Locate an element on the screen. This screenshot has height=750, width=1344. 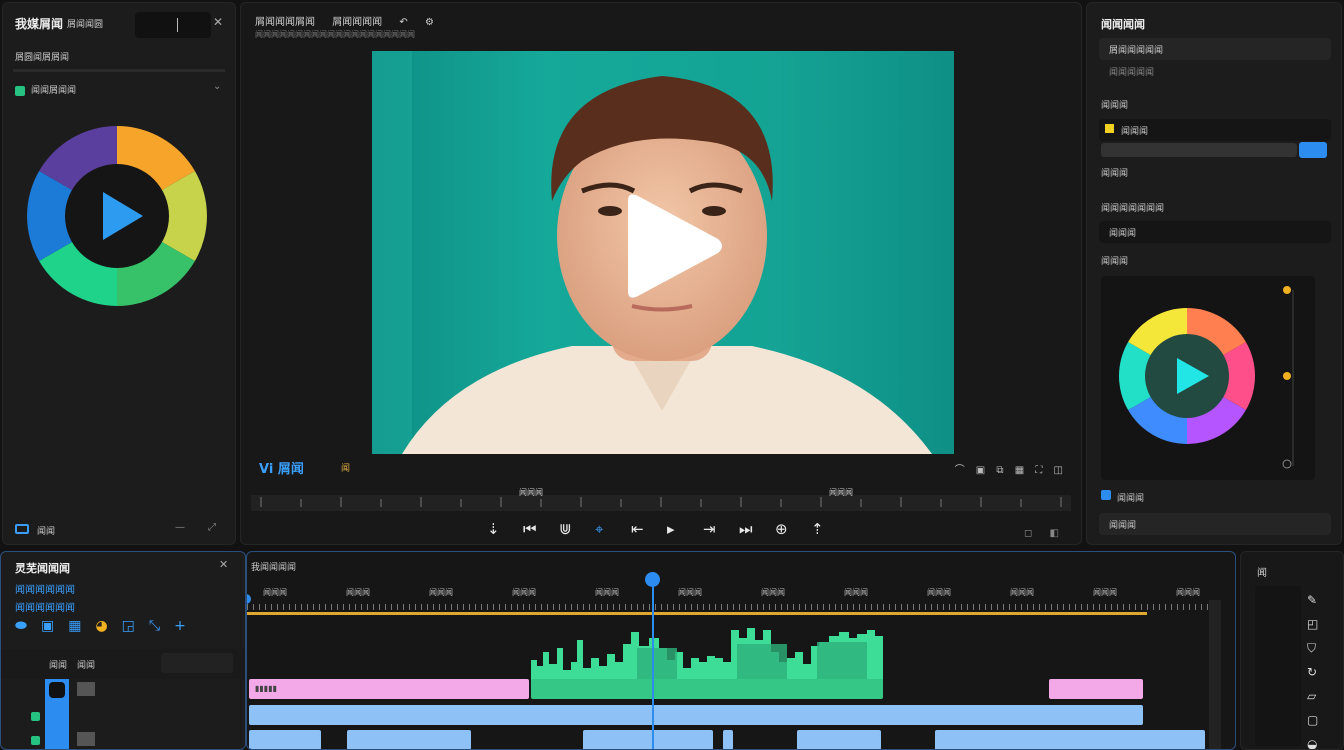
insert-icon: ⊕ is located at coordinates (781, 529).